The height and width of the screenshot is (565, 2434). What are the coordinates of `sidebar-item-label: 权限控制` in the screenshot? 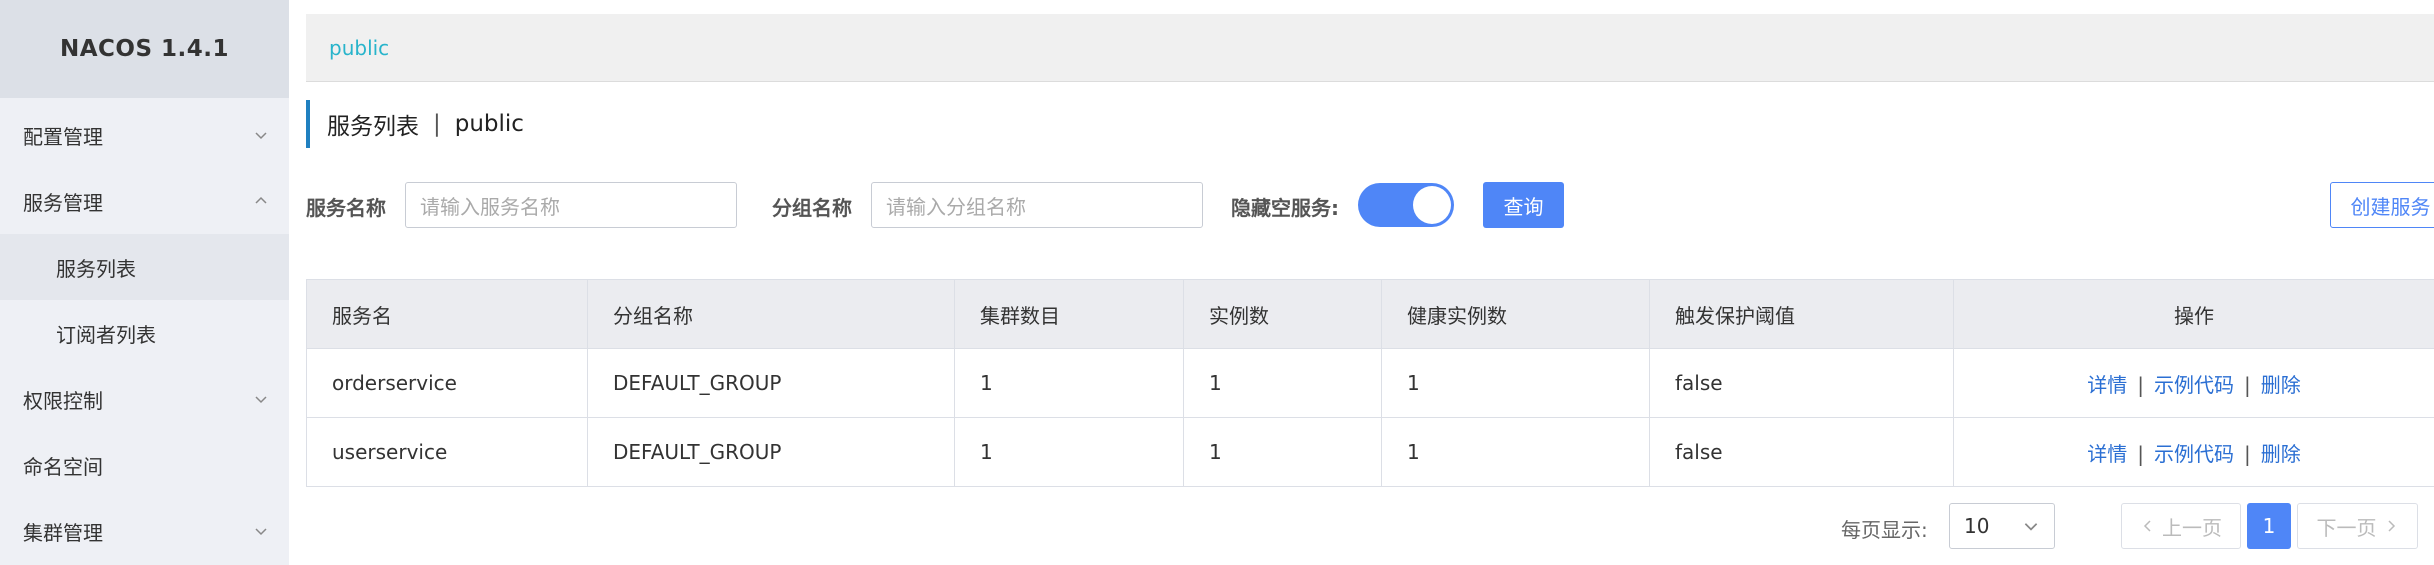 It's located at (63, 400).